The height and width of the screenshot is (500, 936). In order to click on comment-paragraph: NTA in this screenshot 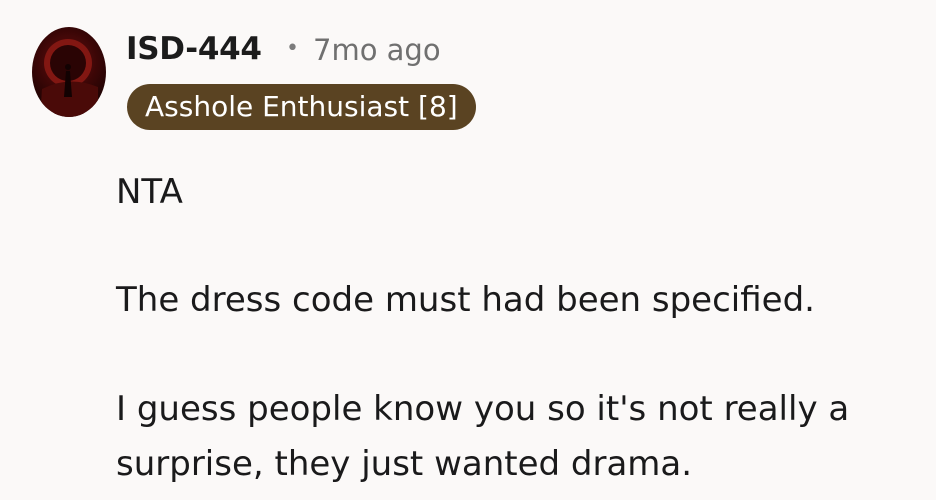, I will do `click(149, 192)`.